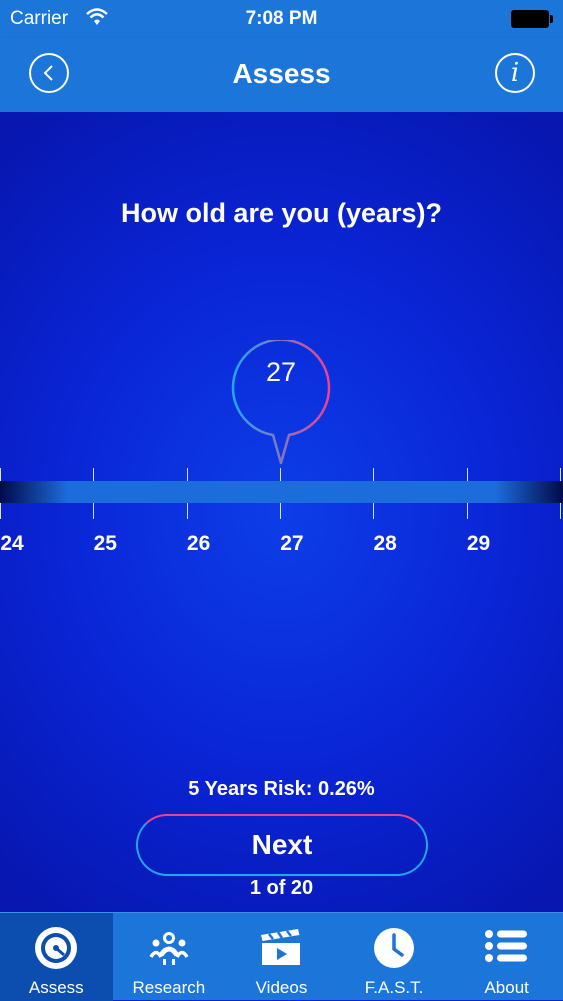 Image resolution: width=563 pixels, height=1001 pixels. Describe the element at coordinates (281, 517) in the screenshot. I see `age-slider: 24 25 26 27 28 29 3` at that location.